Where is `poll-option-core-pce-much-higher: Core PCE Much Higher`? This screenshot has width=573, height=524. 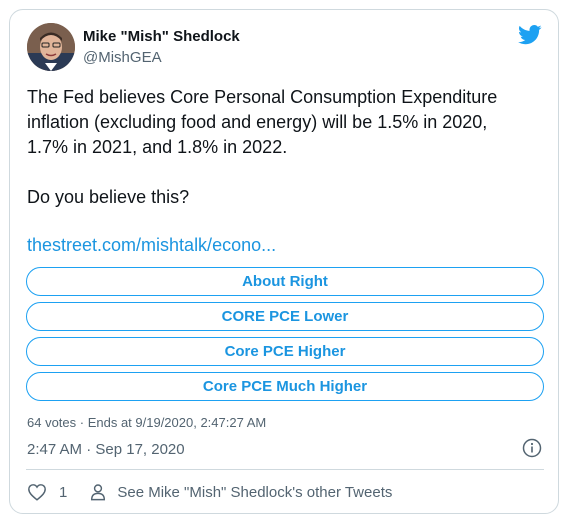 poll-option-core-pce-much-higher: Core PCE Much Higher is located at coordinates (285, 386).